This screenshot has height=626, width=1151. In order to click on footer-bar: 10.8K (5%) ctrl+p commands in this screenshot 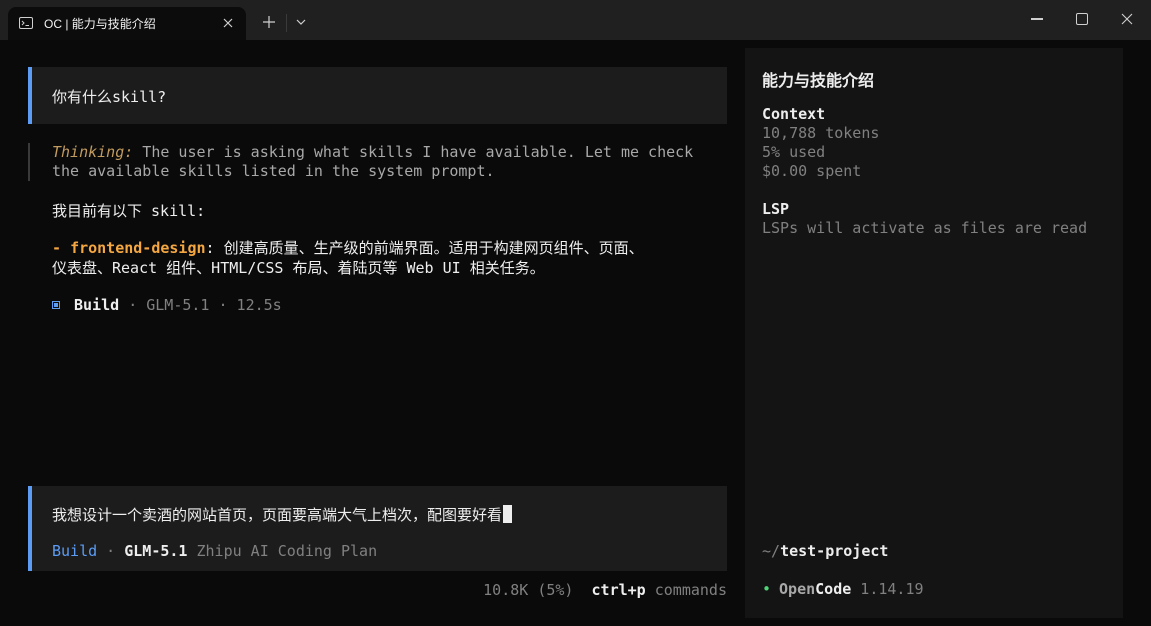, I will do `click(605, 590)`.